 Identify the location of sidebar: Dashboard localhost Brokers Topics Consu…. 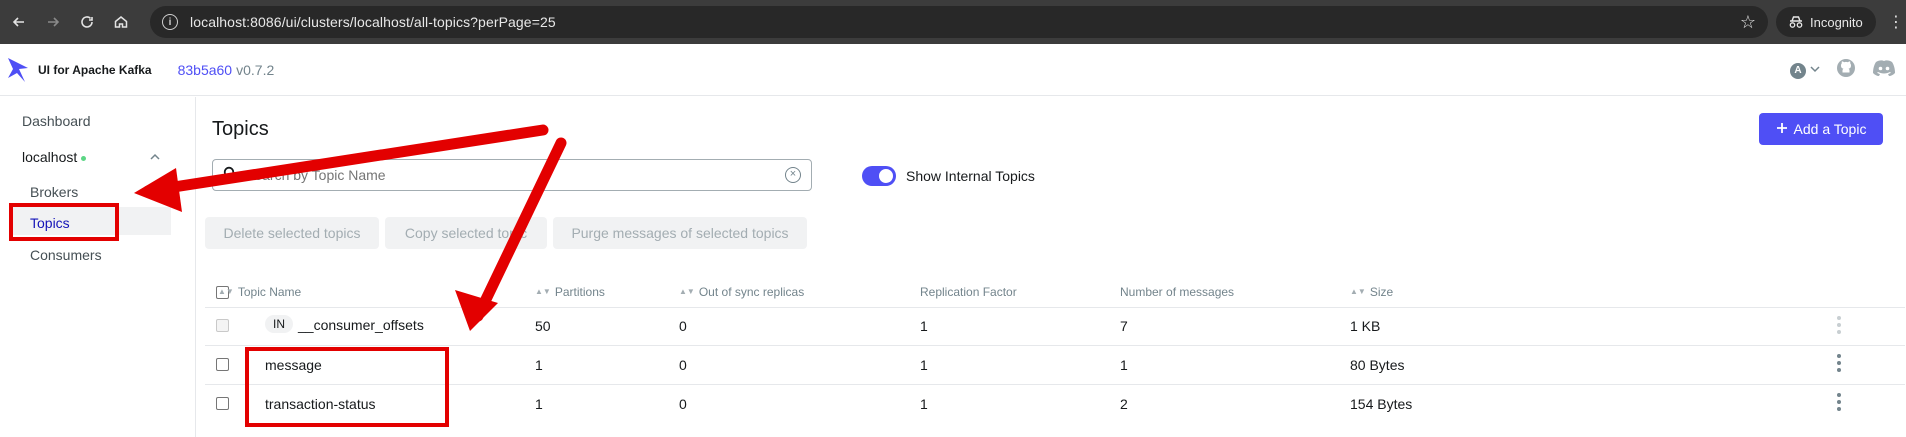
(98, 267).